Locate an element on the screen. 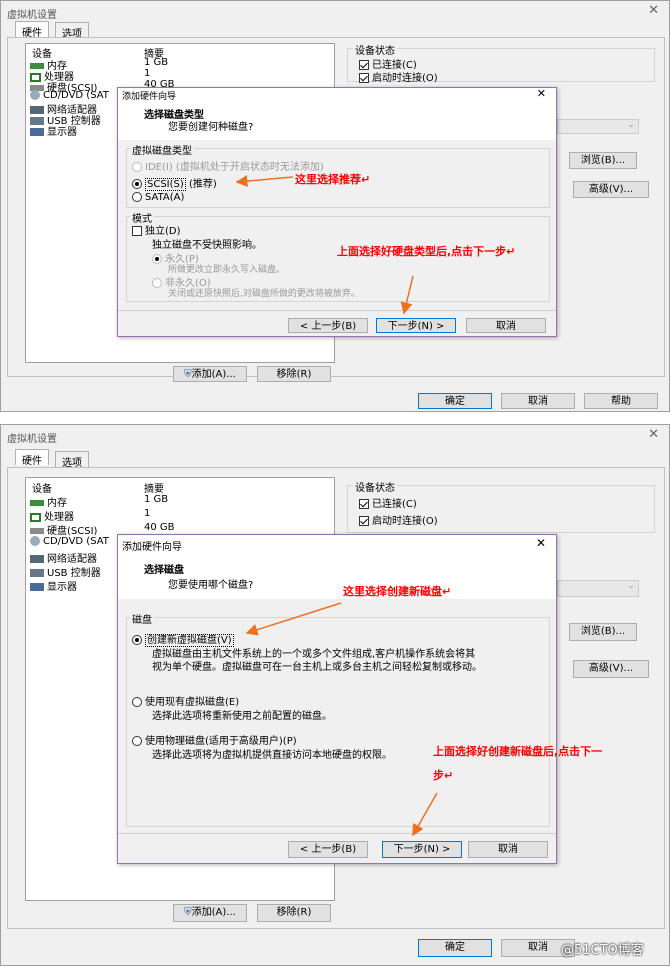 The width and height of the screenshot is (670, 967). watermark: @51CTO博客 is located at coordinates (602, 950).